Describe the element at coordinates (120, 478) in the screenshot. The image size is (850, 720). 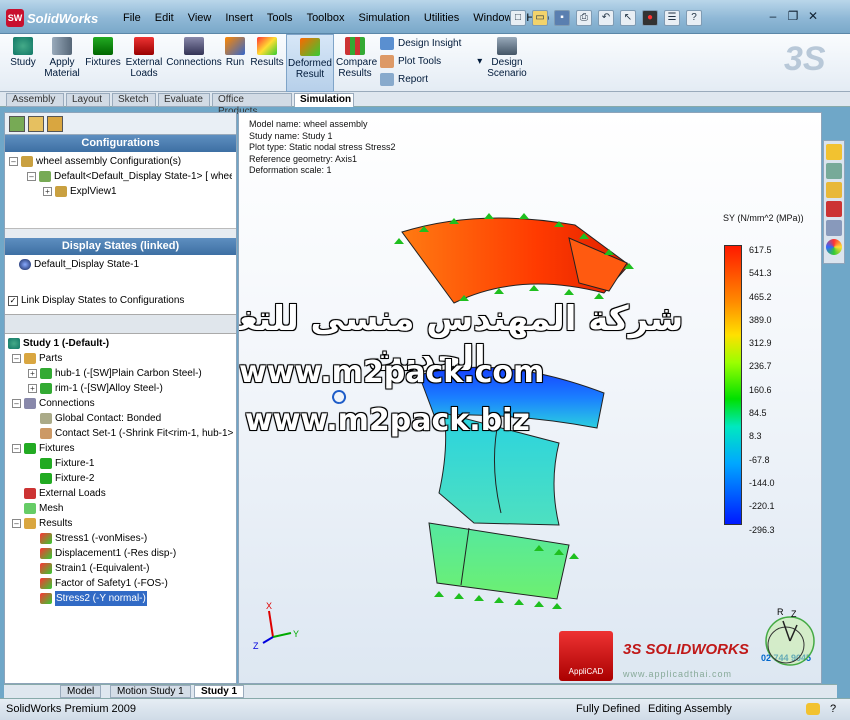
I see `tree-node-fixture-2: Fixture-2` at that location.